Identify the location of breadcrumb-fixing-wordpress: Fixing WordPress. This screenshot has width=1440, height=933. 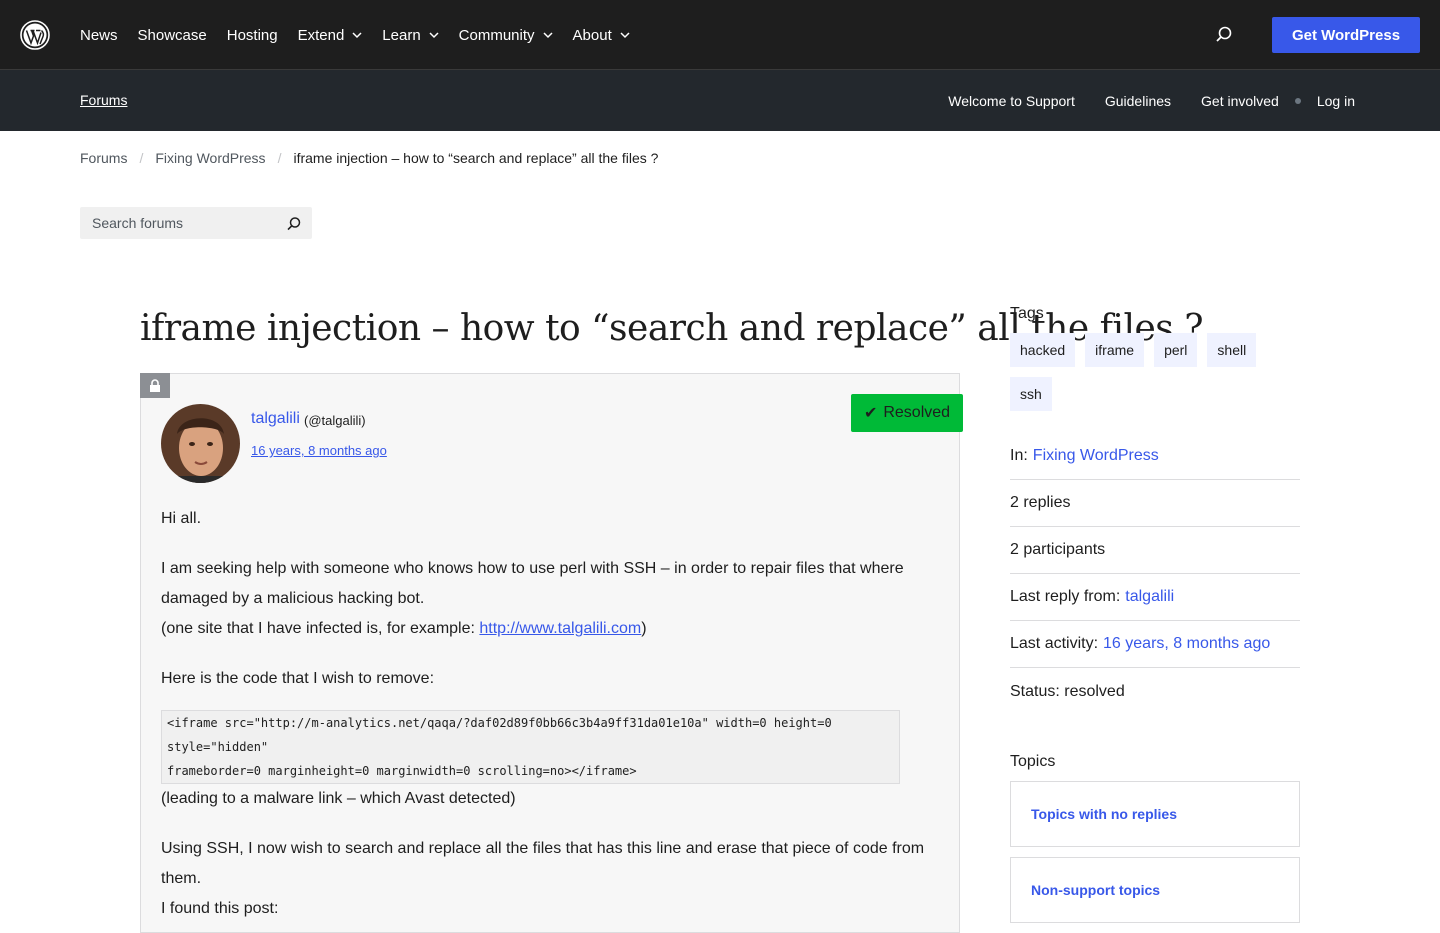
(210, 158).